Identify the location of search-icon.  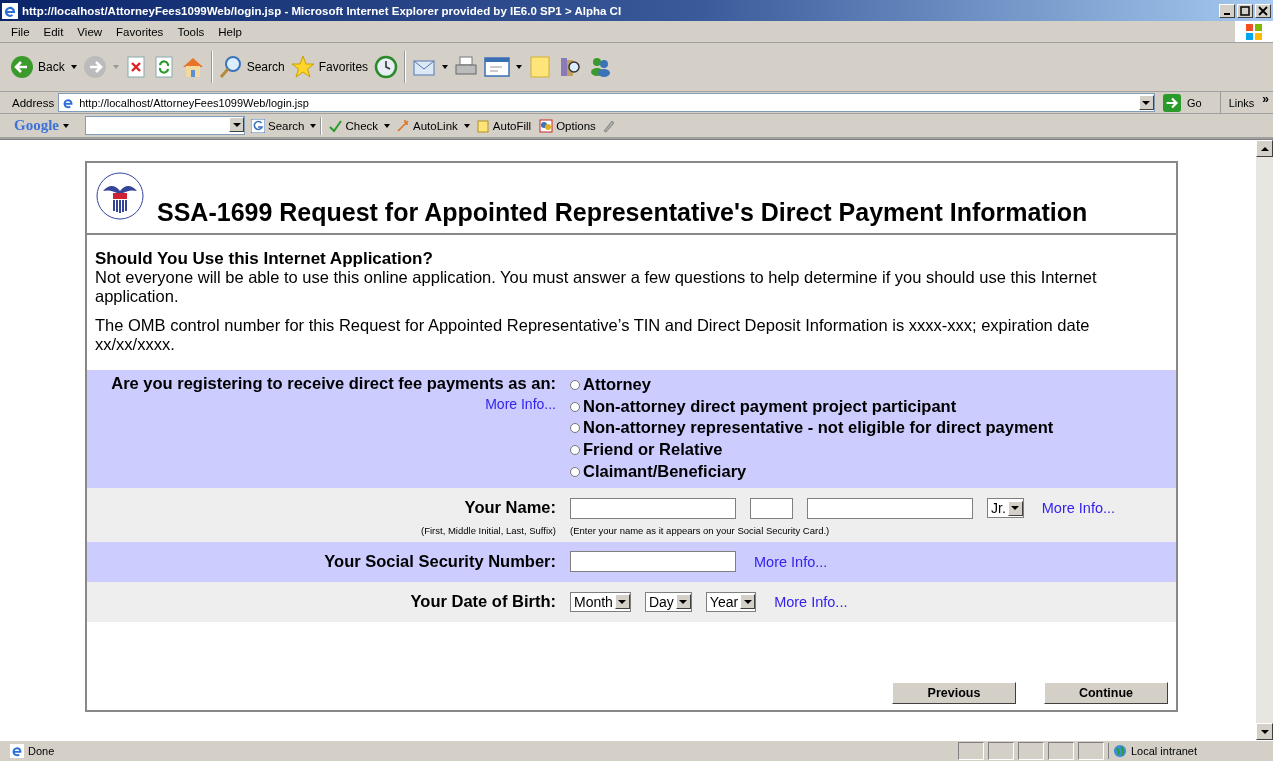
(230, 67).